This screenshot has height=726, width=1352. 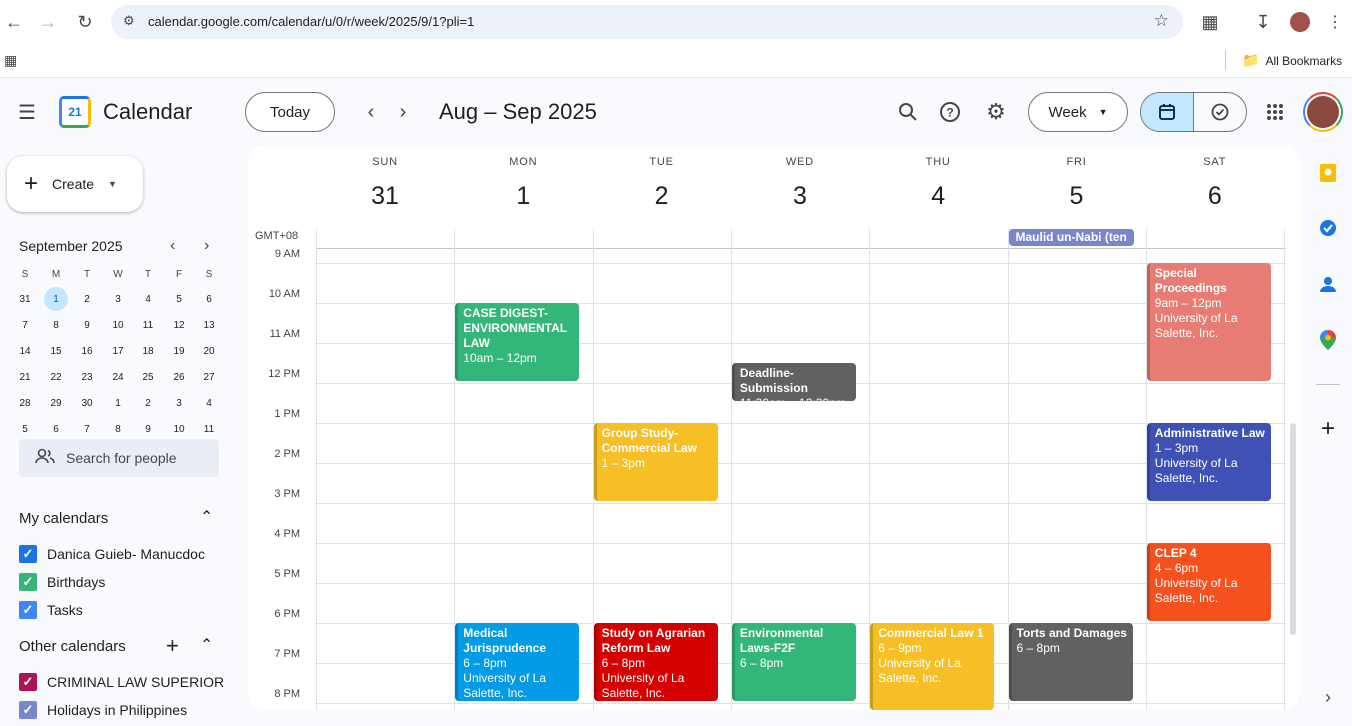 I want to click on my-calendars-title: My calendars, so click(x=63, y=518).